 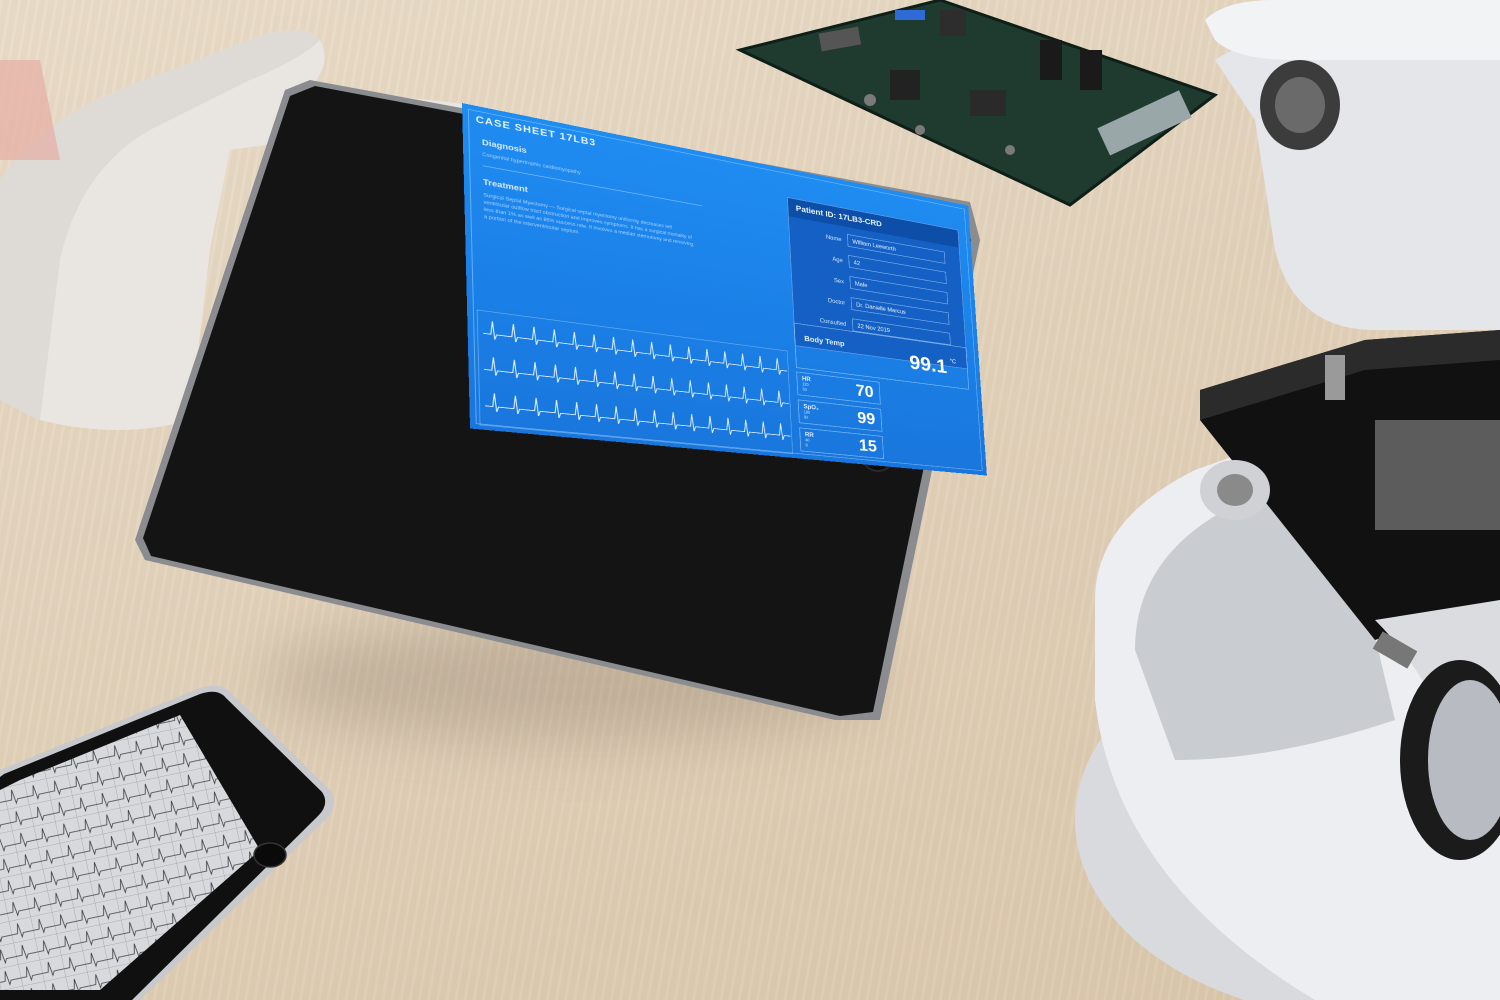 I want to click on vital-high: 40, so click(x=807, y=441).